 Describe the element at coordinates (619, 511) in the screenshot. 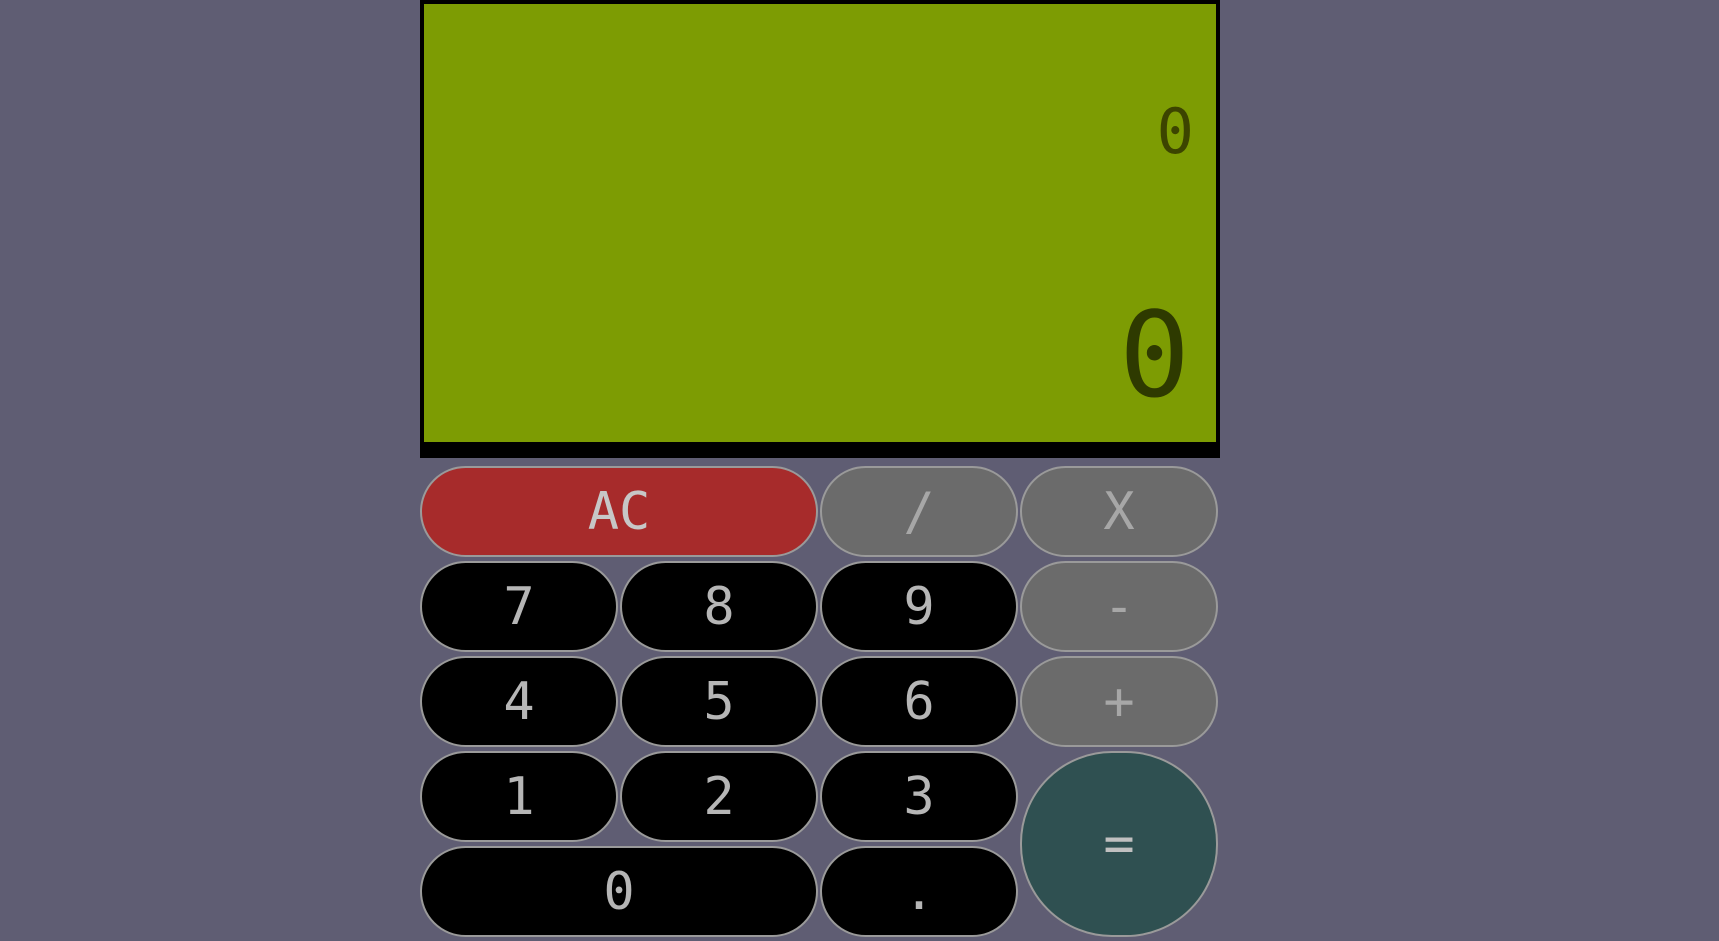

I see `clear-button: AC` at that location.